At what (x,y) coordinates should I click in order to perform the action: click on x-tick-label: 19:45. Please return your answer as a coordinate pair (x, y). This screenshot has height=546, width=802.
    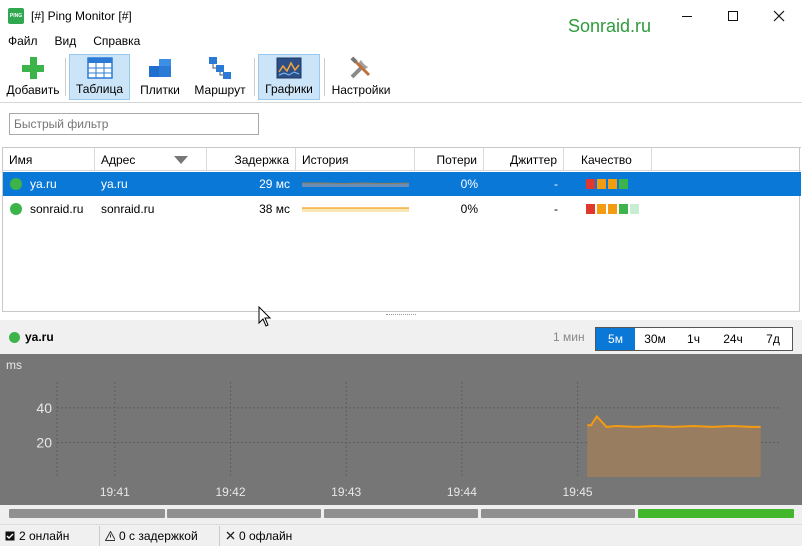
    Looking at the image, I should click on (578, 492).